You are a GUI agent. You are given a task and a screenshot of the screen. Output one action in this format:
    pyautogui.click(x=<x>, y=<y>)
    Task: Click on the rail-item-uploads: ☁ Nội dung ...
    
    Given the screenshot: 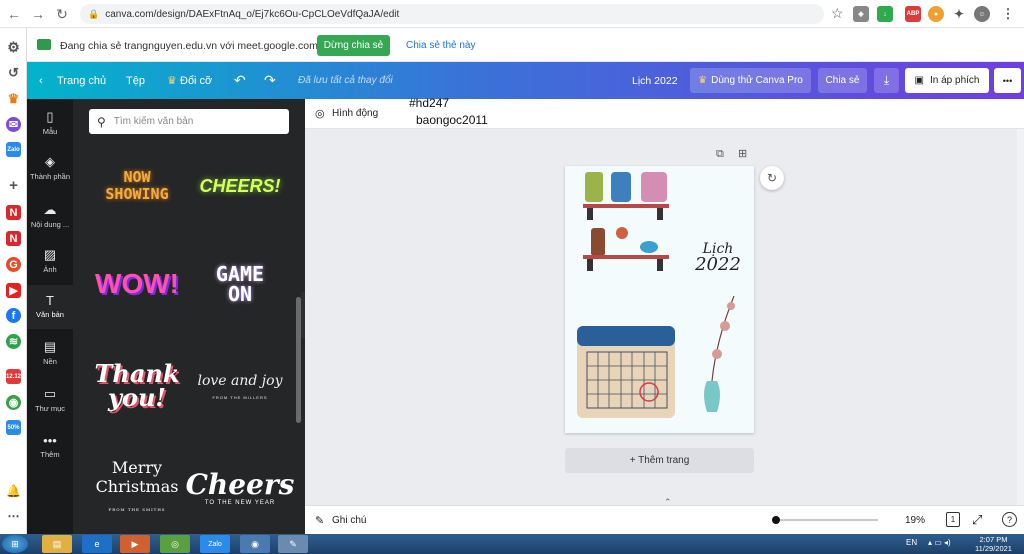 What is the action you would take?
    pyautogui.click(x=50, y=215)
    